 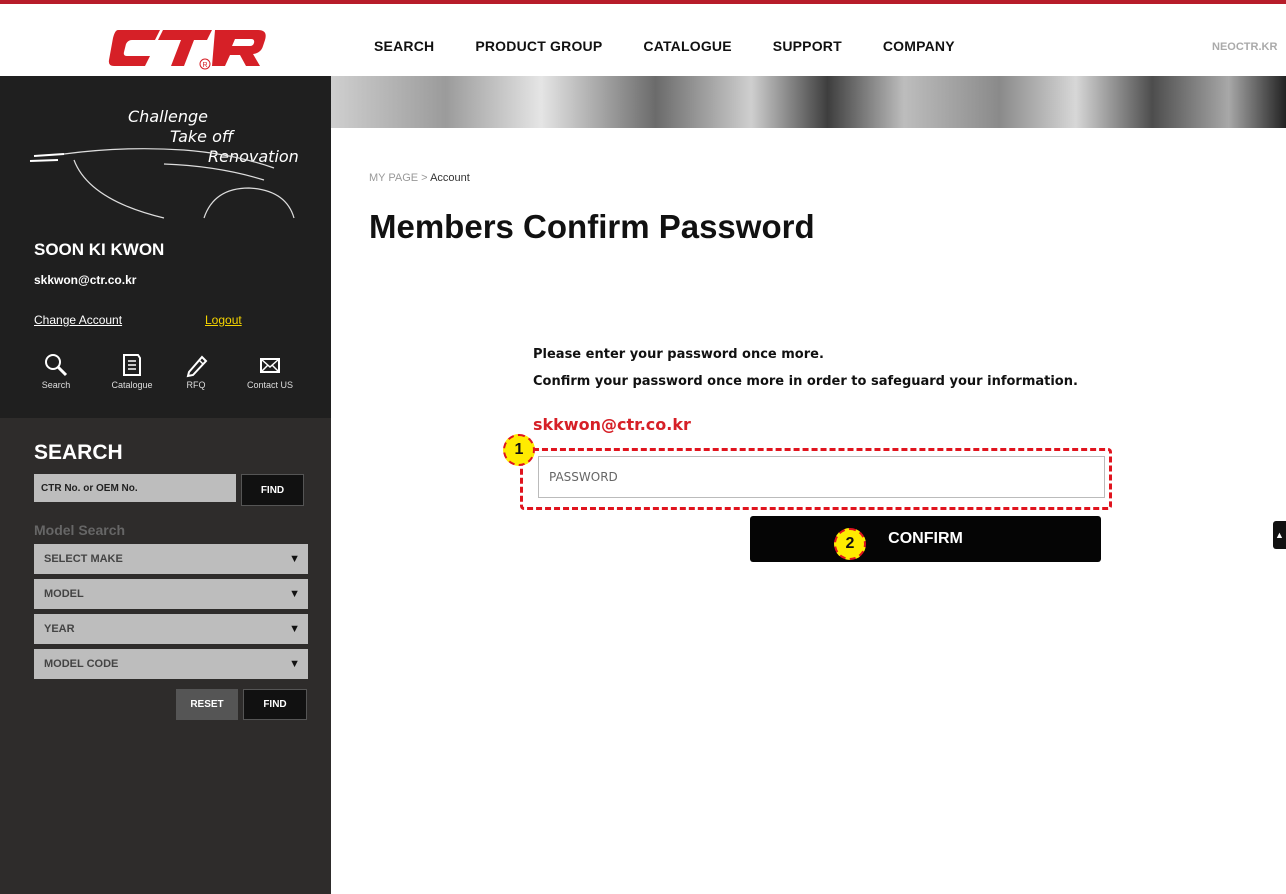 I want to click on quick-link-catalogue: Catalogue, so click(x=132, y=371).